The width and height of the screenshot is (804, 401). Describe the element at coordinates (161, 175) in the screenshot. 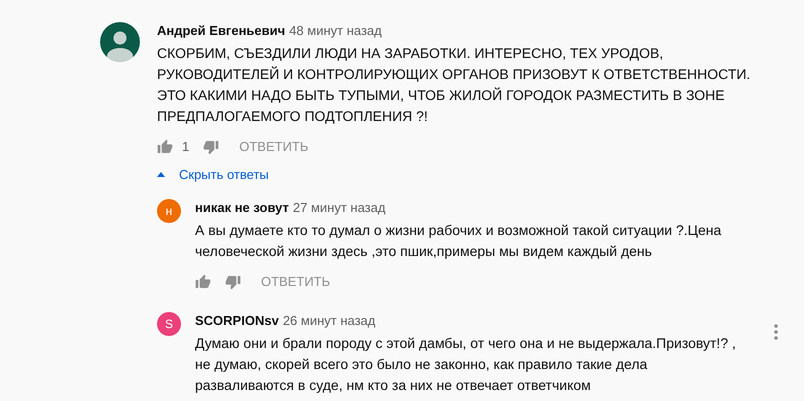

I see `caret-icon` at that location.